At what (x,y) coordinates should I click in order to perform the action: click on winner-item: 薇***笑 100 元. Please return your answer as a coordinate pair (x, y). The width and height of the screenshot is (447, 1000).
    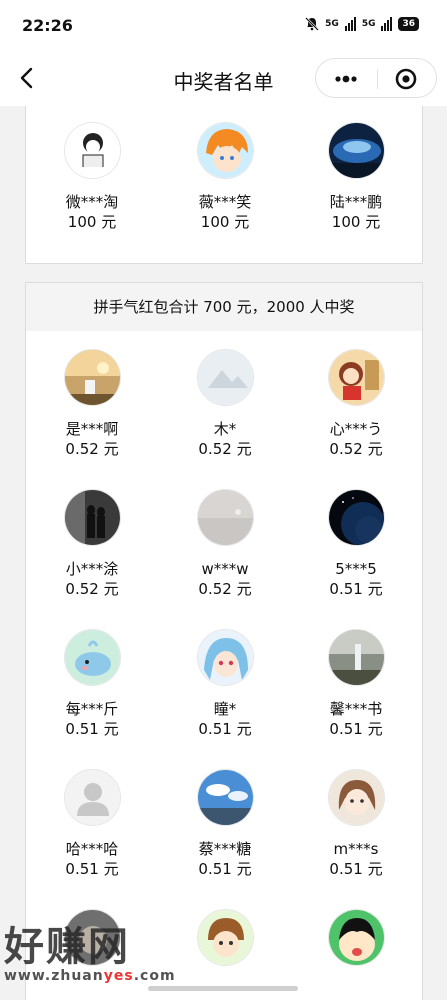
    Looking at the image, I should click on (225, 176).